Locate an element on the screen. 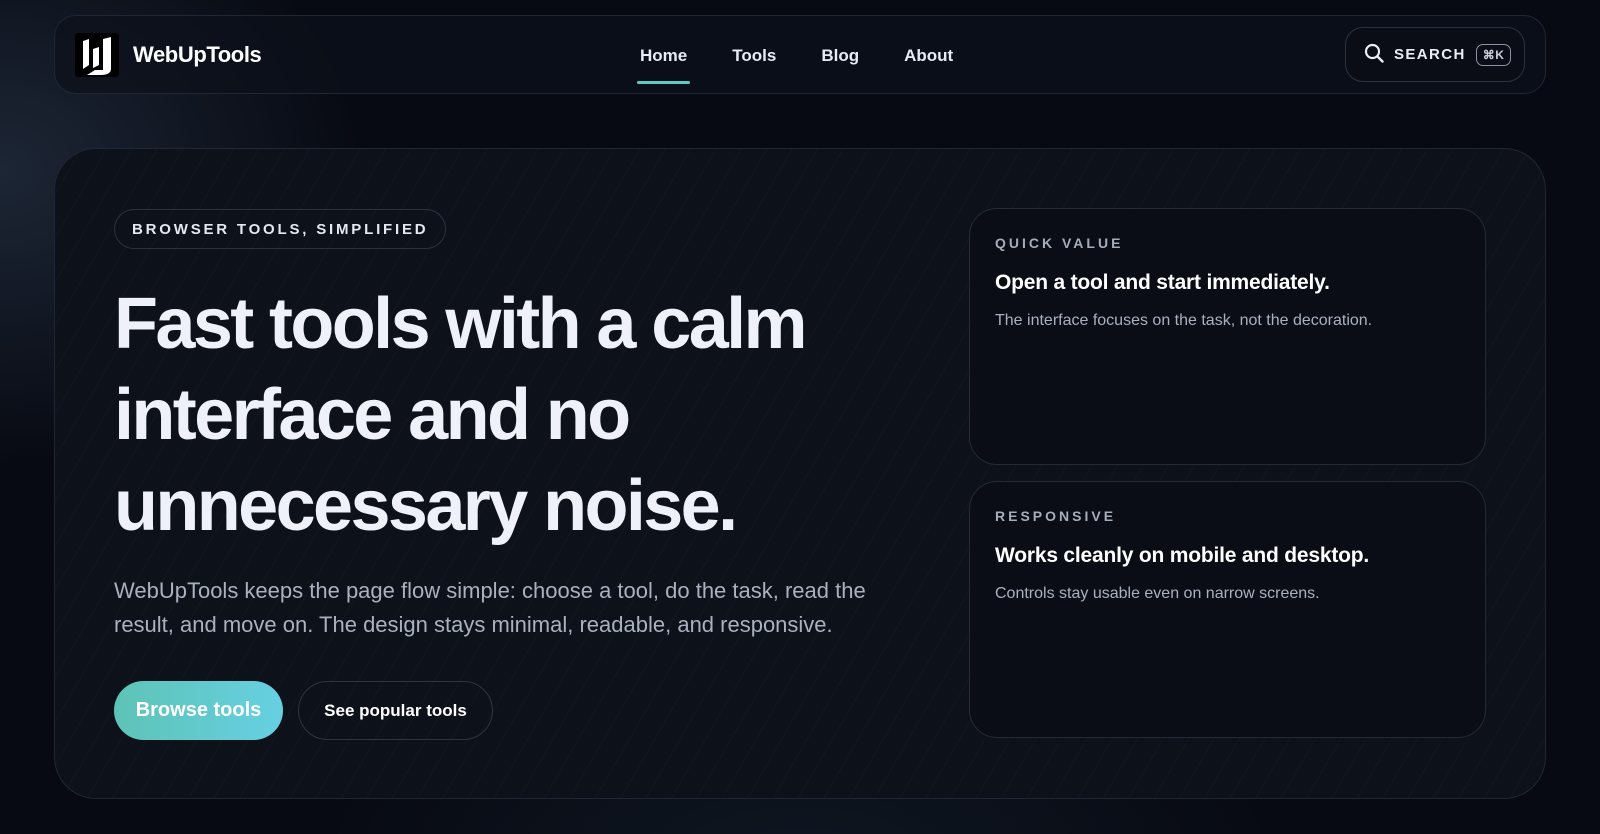 This screenshot has height=834, width=1600. see-popular-tools-button: See popular tools is located at coordinates (395, 710).